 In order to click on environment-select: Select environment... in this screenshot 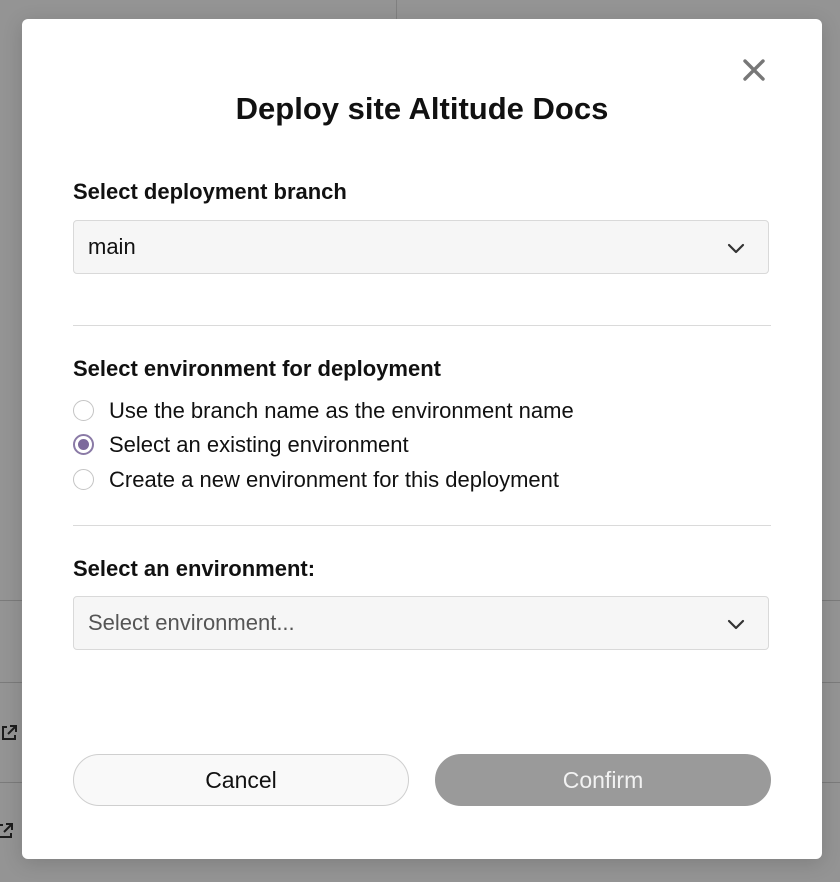, I will do `click(421, 623)`.